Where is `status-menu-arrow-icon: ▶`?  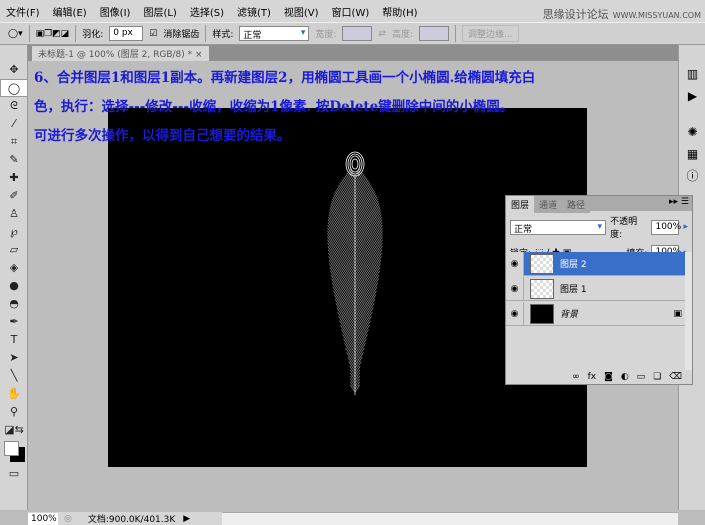 status-menu-arrow-icon: ▶ is located at coordinates (186, 519).